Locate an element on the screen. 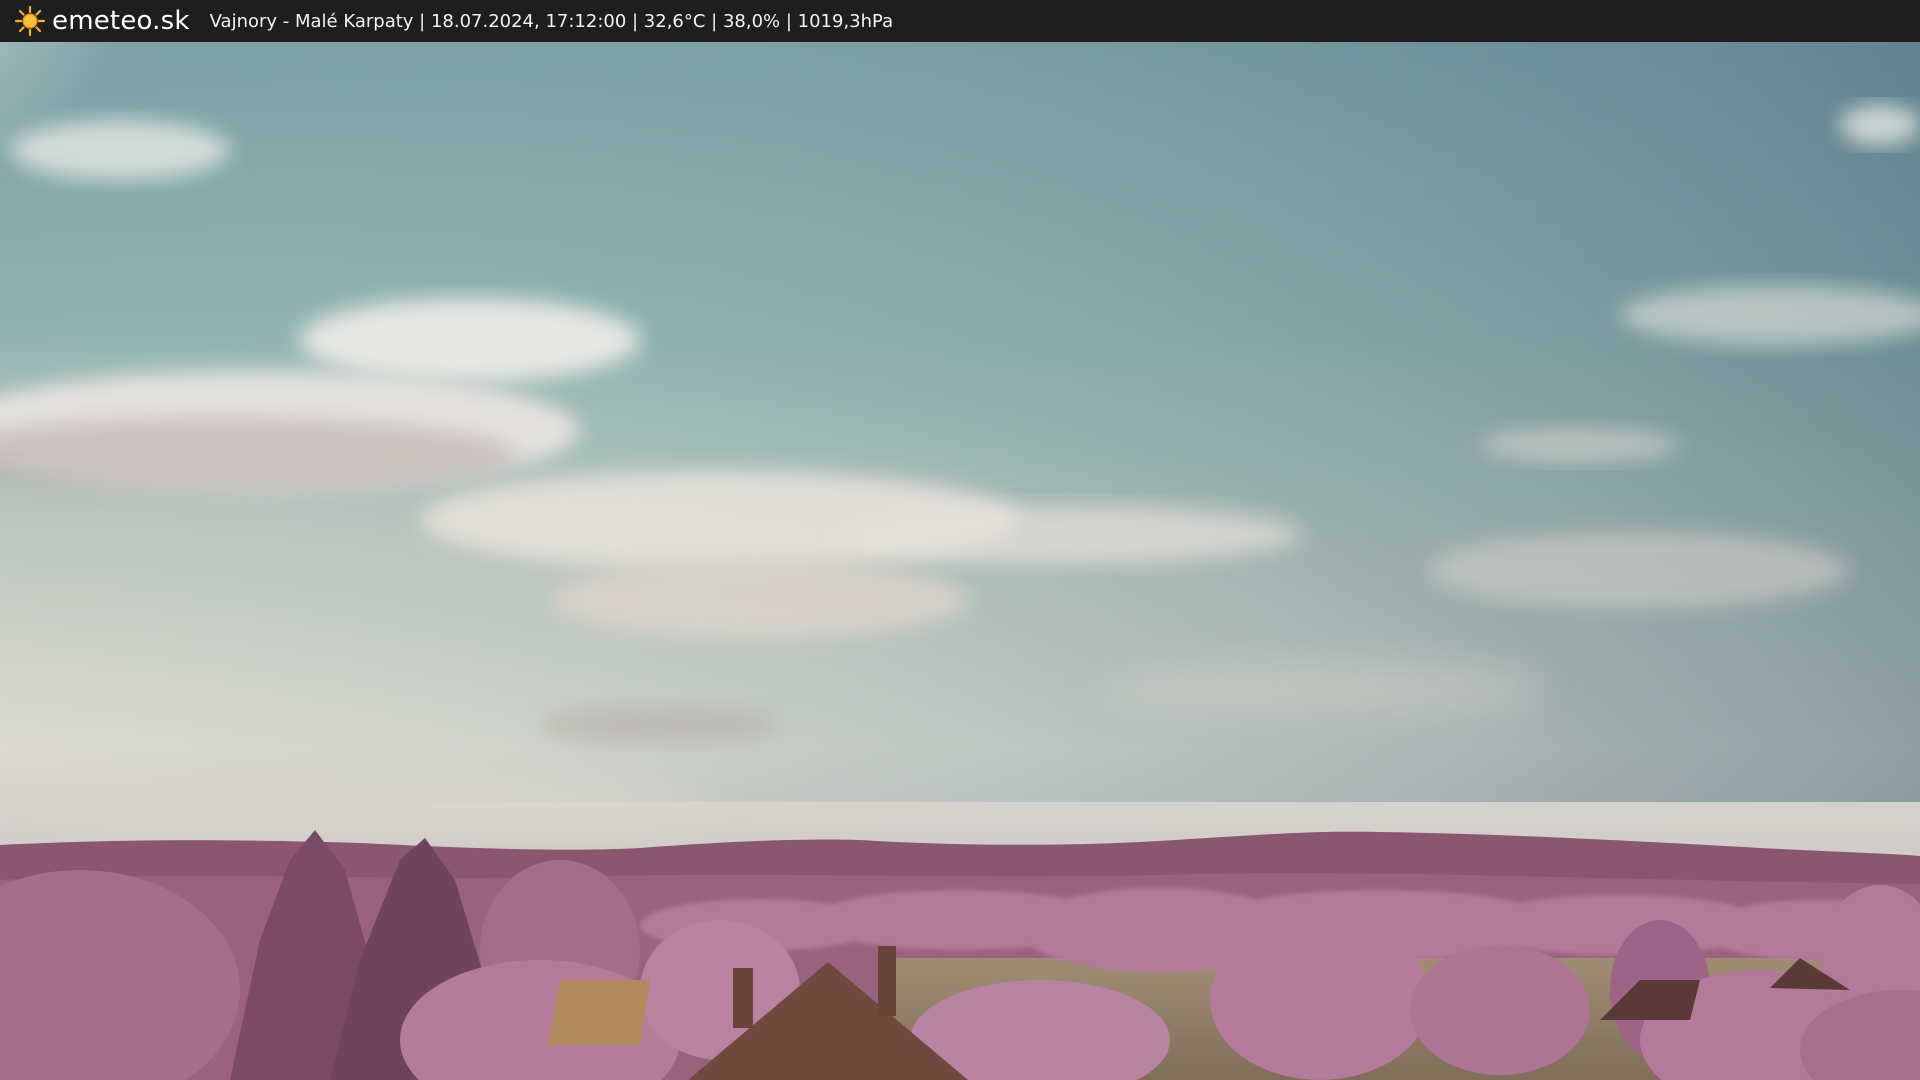  brand-logo: emeteo.sk is located at coordinates (102, 21).